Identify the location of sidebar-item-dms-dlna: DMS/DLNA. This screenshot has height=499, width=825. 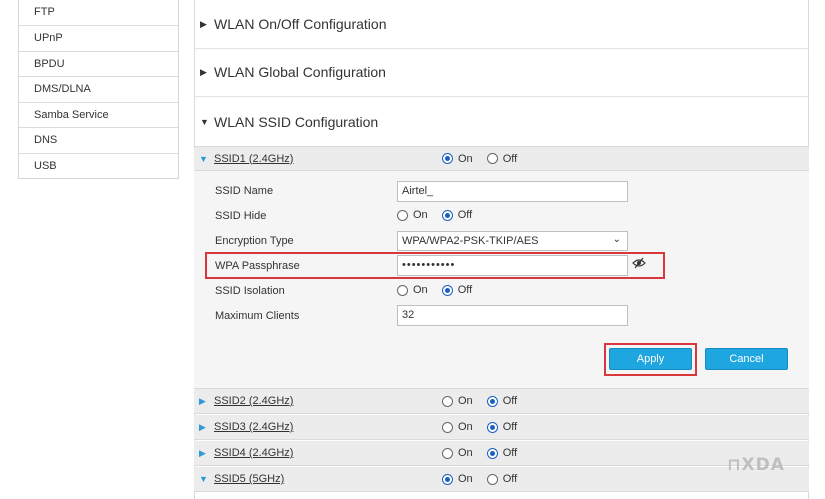
(98, 89).